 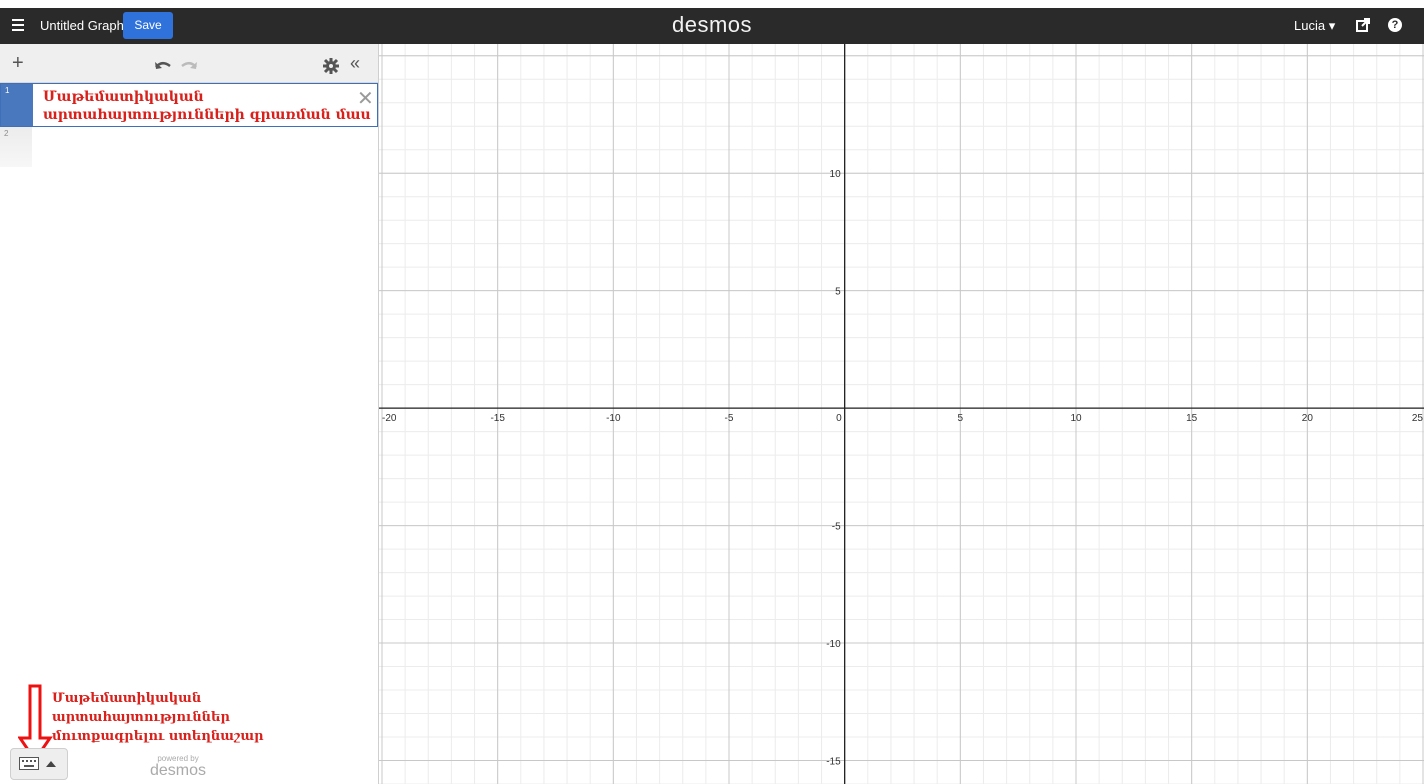 I want to click on y-tick-label: 5, so click(x=838, y=292).